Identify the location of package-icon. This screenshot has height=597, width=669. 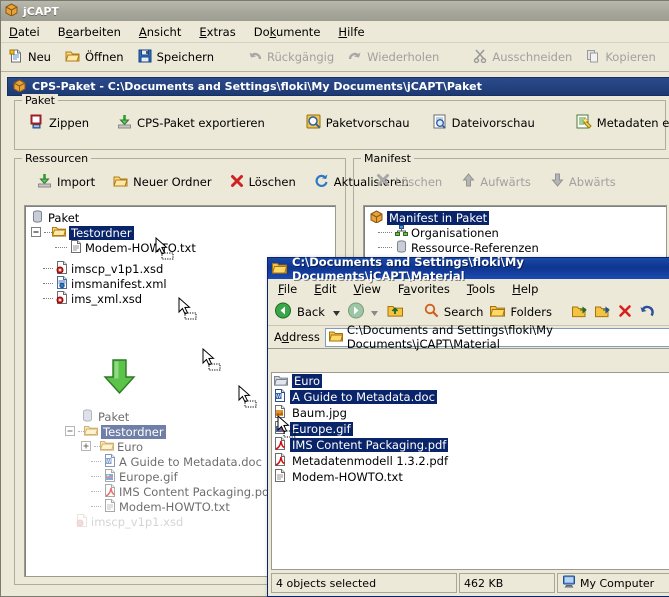
(19, 86).